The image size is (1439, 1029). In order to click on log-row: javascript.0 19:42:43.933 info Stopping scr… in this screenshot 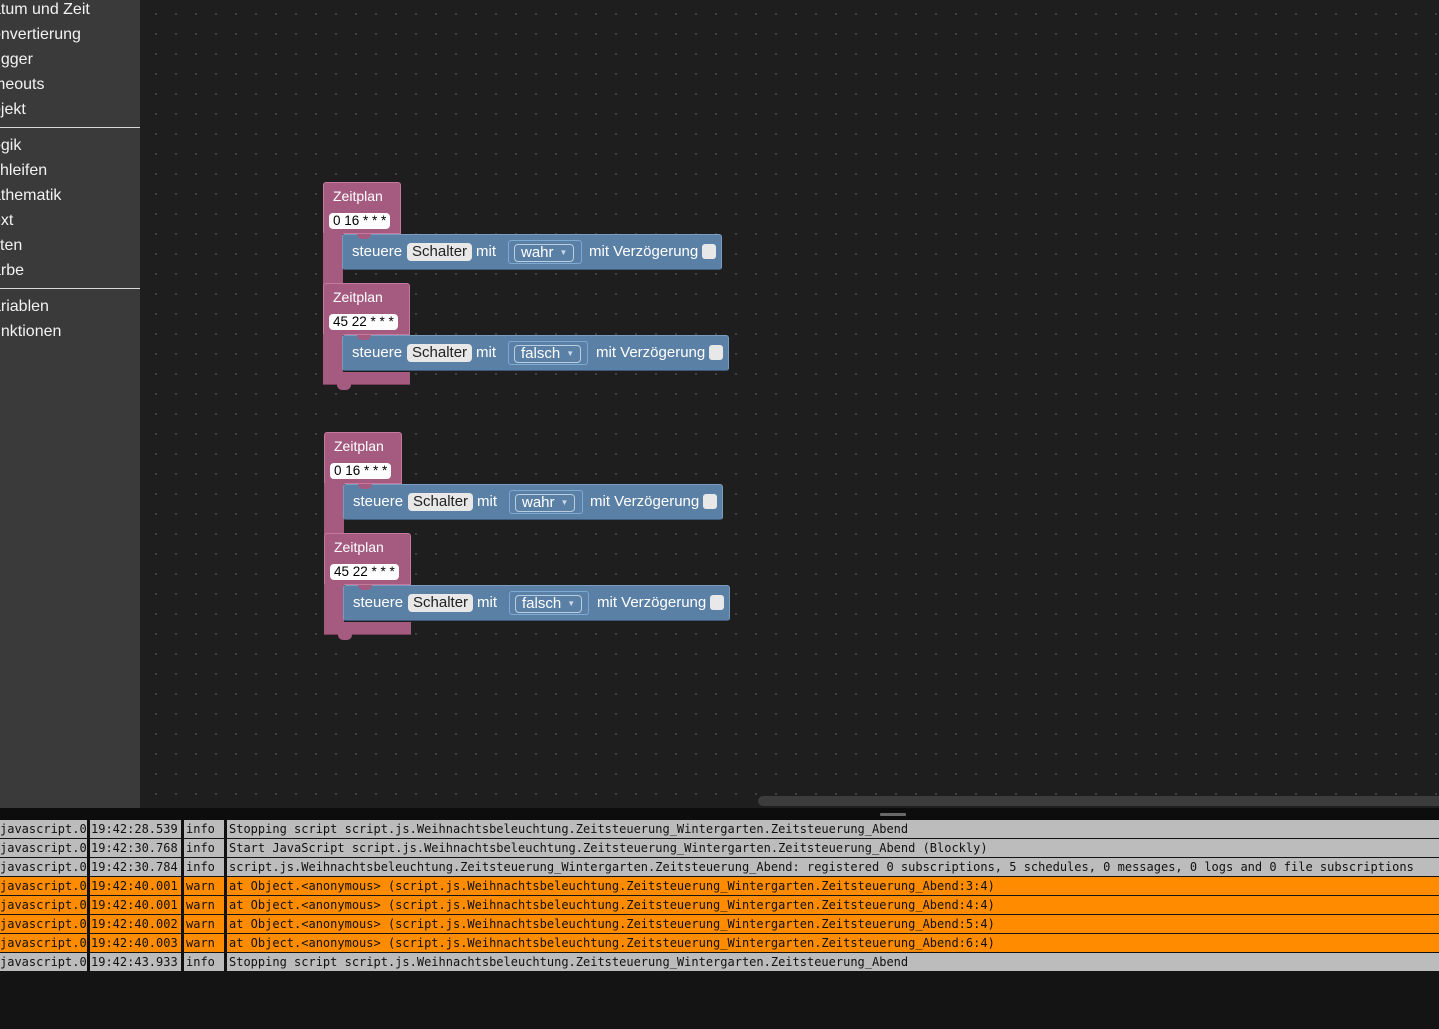, I will do `click(719, 962)`.